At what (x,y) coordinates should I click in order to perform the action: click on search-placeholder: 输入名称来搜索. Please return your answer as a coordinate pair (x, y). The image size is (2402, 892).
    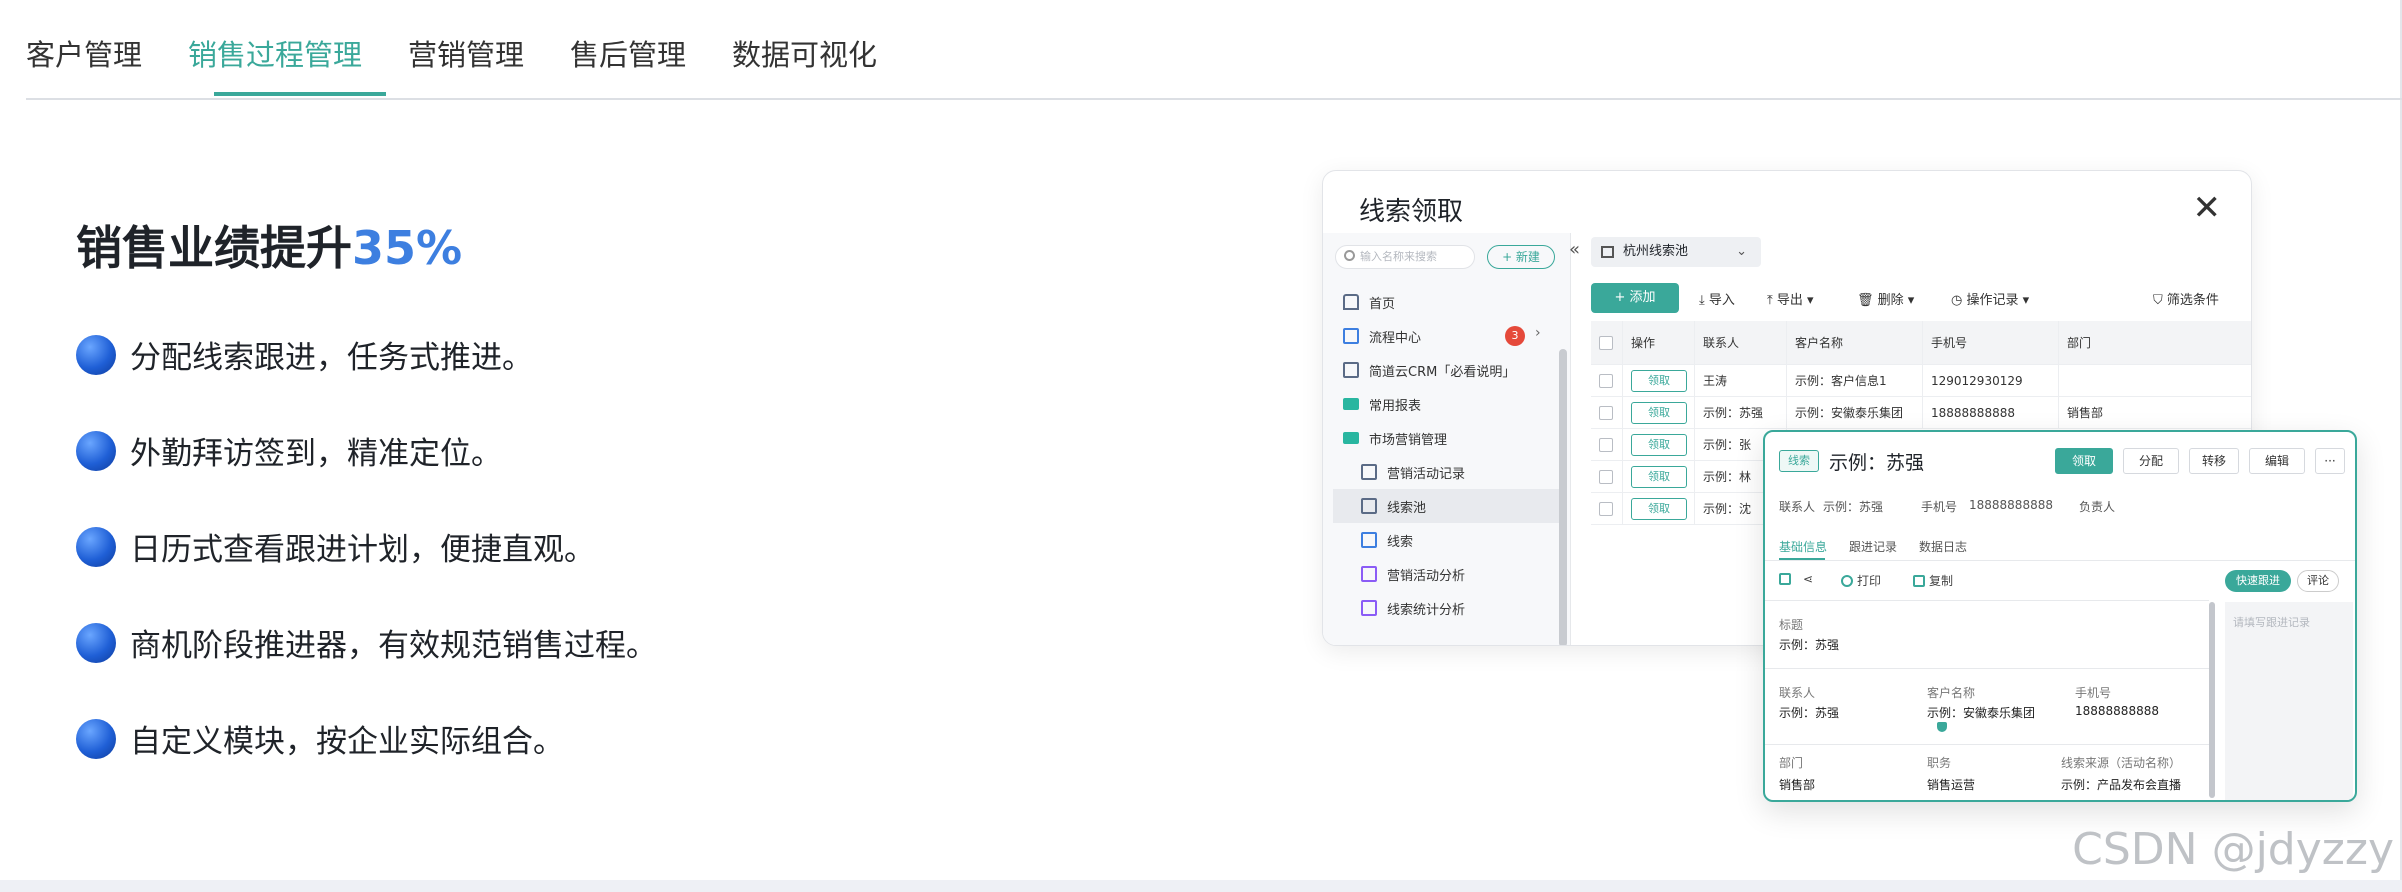
    Looking at the image, I should click on (1398, 256).